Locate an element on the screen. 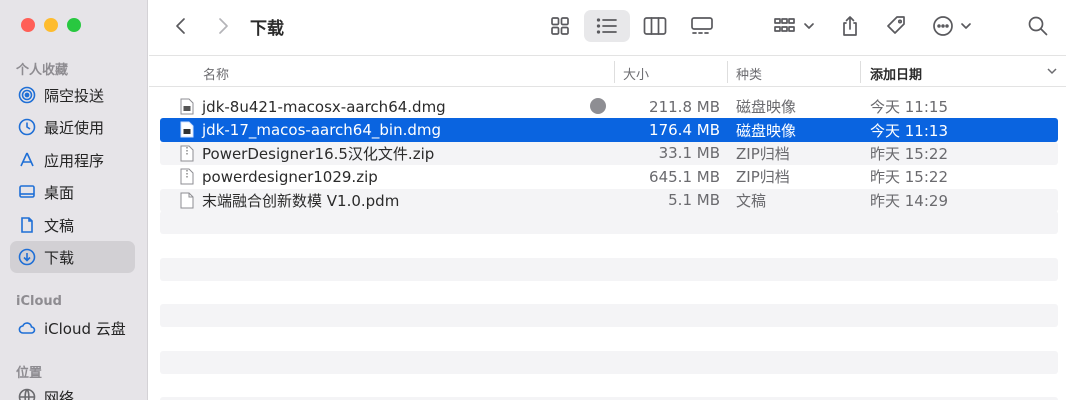 Image resolution: width=1066 pixels, height=400 pixels. toolbar: 下载 is located at coordinates (607, 28).